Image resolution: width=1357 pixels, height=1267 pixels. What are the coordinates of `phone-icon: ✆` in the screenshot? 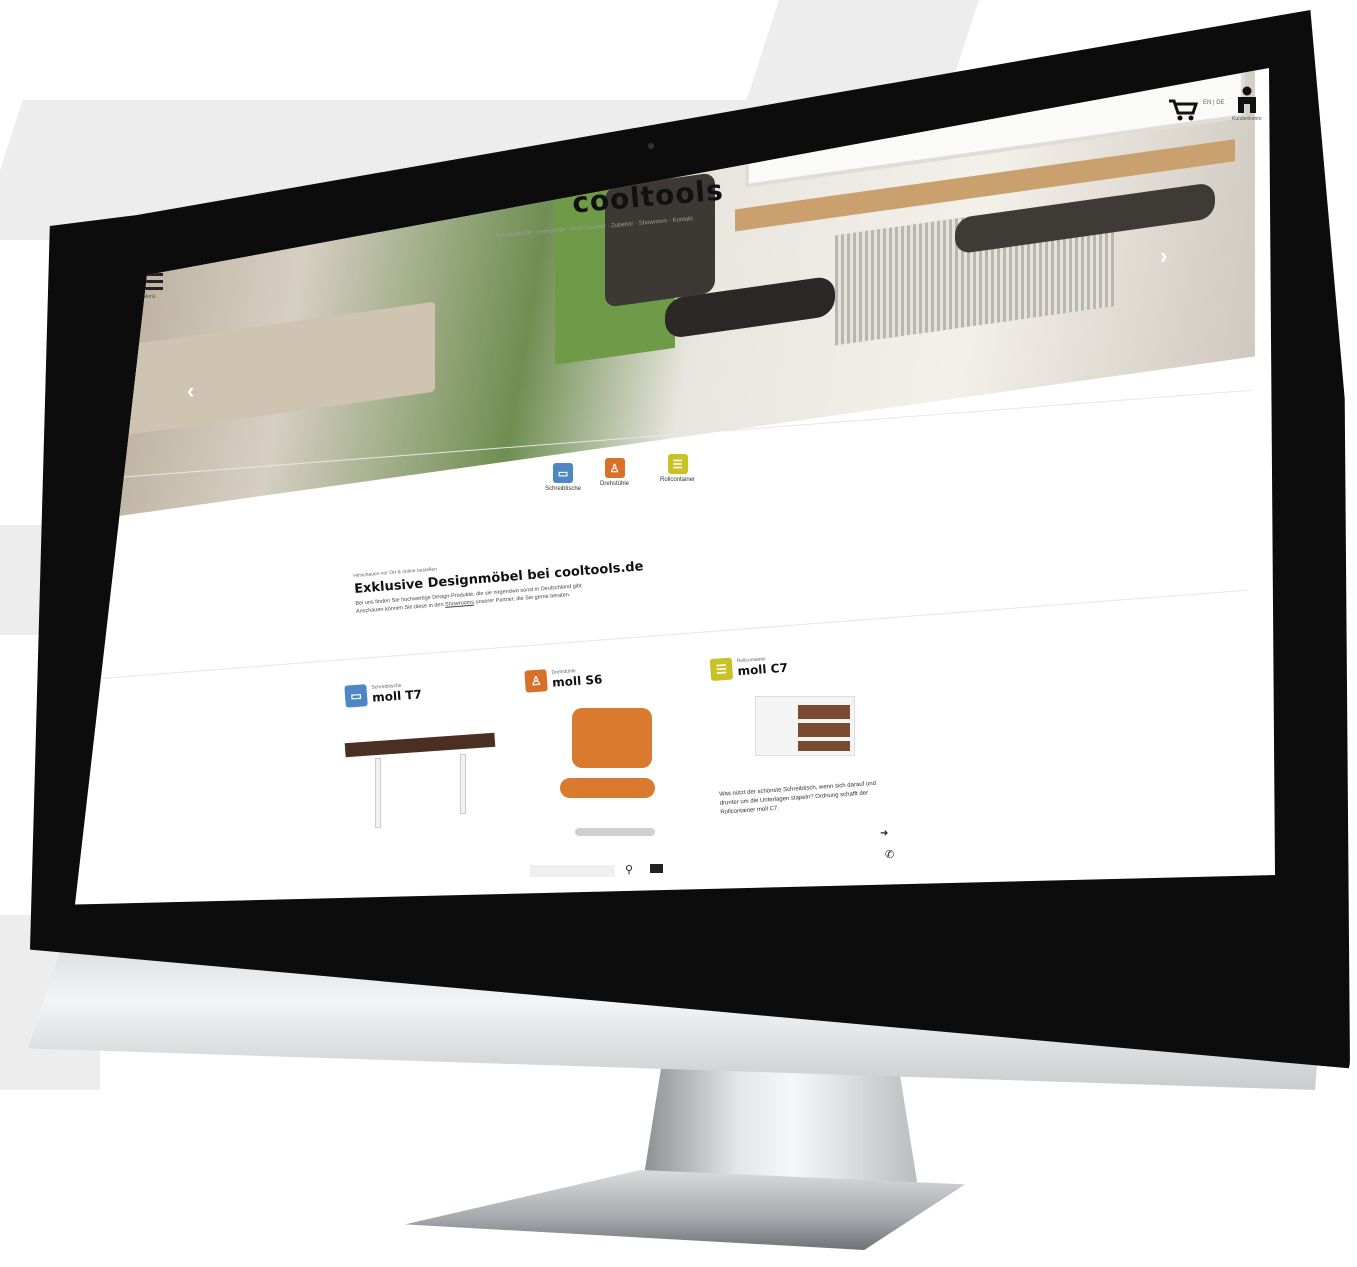 It's located at (889, 854).